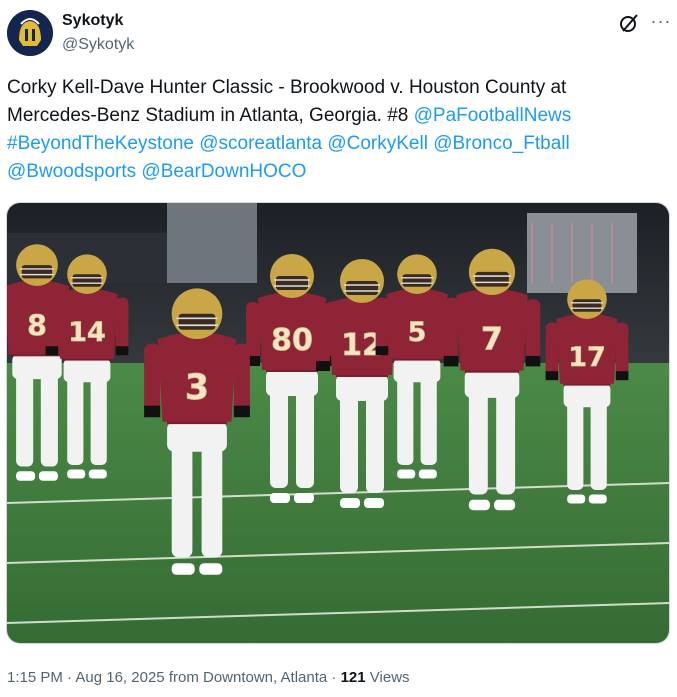  What do you see at coordinates (87, 332) in the screenshot?
I see `jersey-number: 14` at bounding box center [87, 332].